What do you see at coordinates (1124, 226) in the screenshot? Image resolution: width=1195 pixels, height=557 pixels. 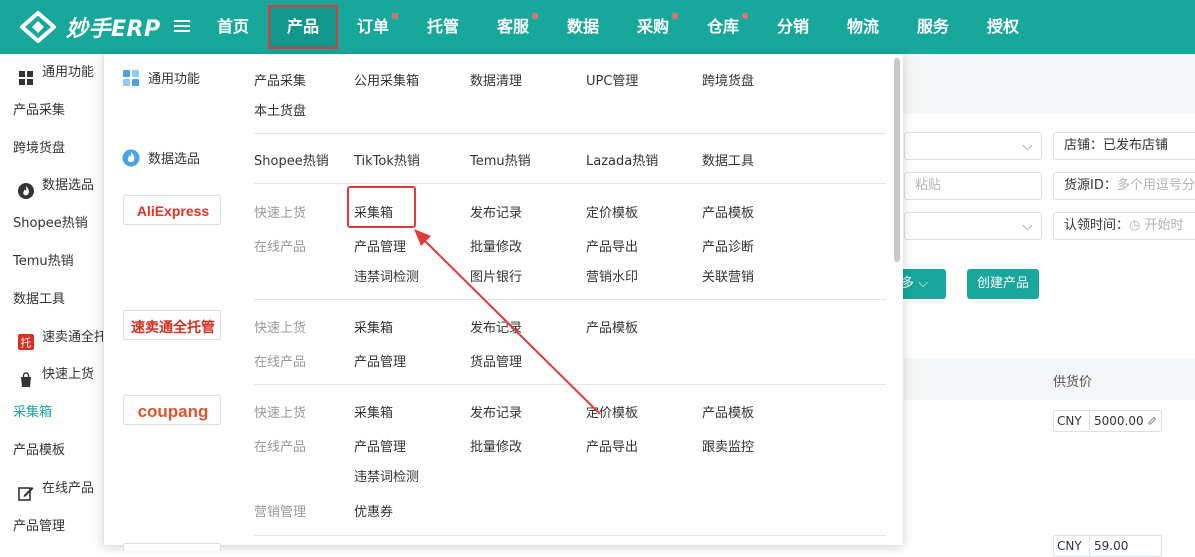 I see `claim-time-field: 认领时间：◷ 开始时` at bounding box center [1124, 226].